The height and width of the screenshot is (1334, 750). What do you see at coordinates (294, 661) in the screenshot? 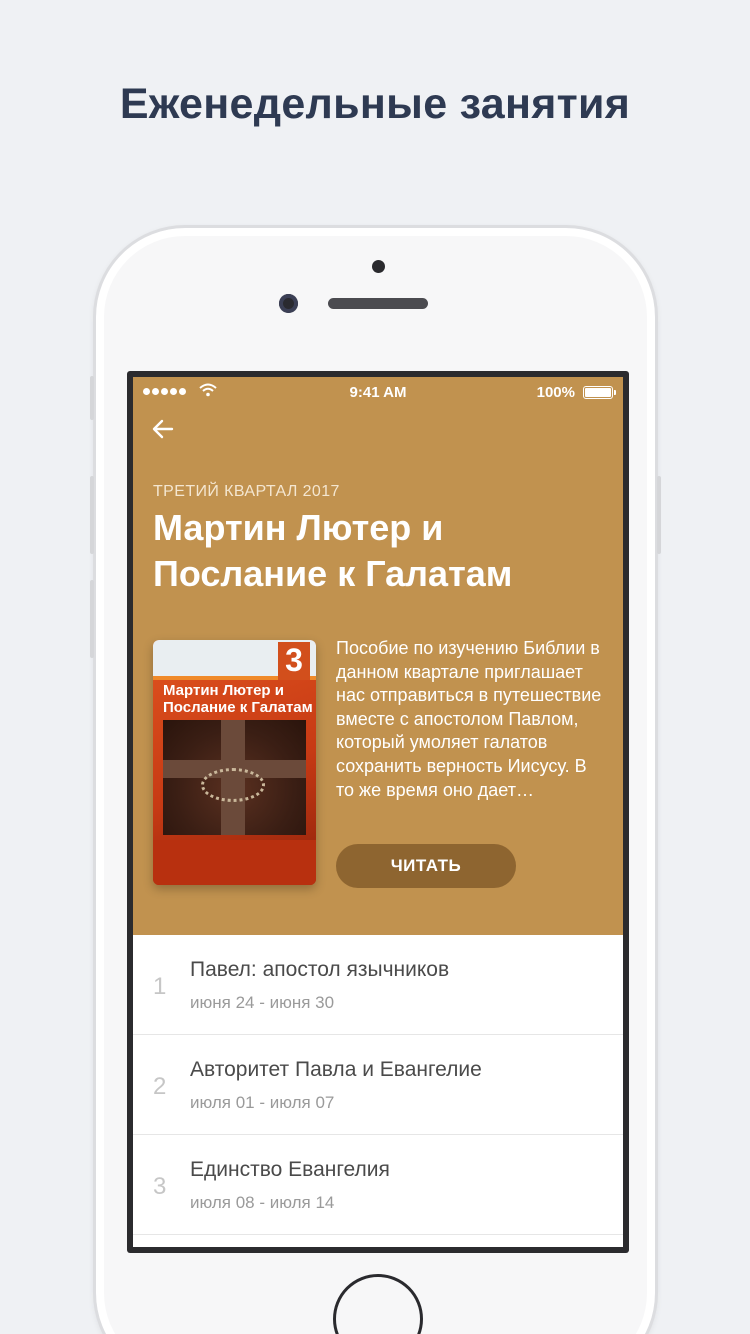
I see `cover-quarter-number: 3` at bounding box center [294, 661].